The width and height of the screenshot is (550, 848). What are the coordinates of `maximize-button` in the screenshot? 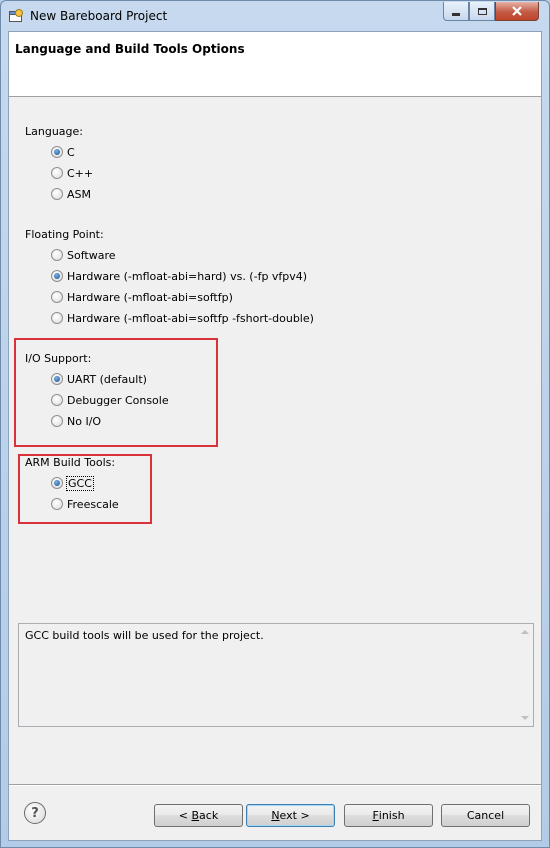 It's located at (482, 11).